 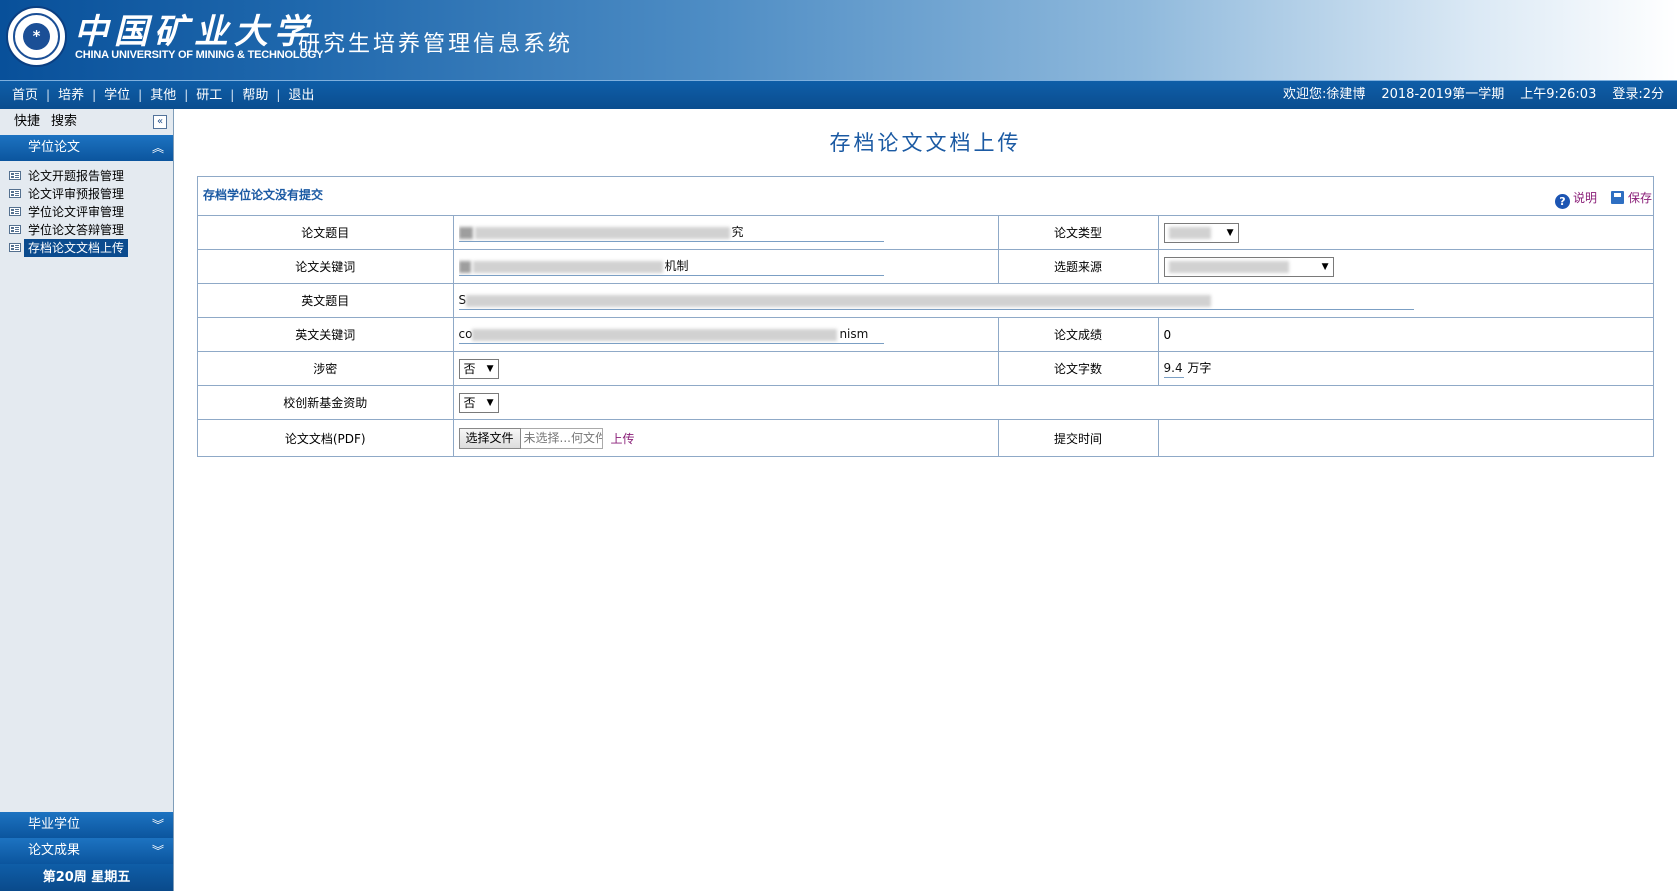 I want to click on sidebar-item-defense: 学位论文答辩管理, so click(x=86, y=230).